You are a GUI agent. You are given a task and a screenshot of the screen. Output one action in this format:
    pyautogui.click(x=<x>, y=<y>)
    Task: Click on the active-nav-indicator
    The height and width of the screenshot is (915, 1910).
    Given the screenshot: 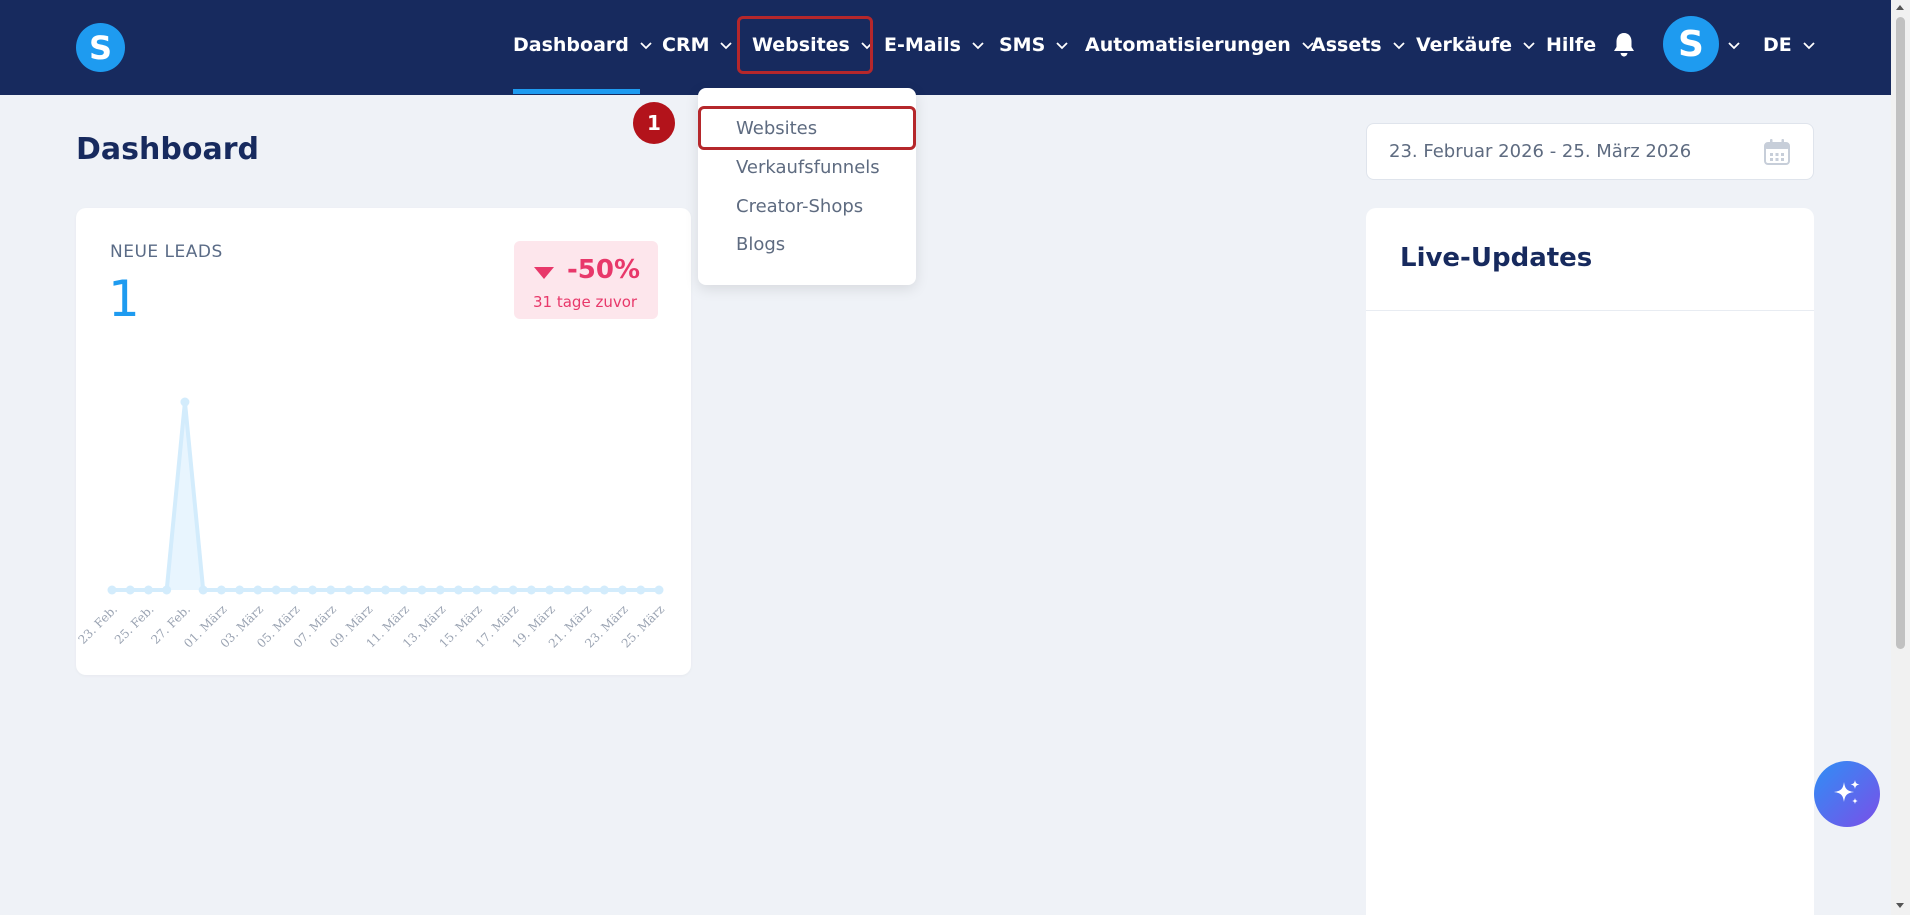 What is the action you would take?
    pyautogui.click(x=576, y=91)
    